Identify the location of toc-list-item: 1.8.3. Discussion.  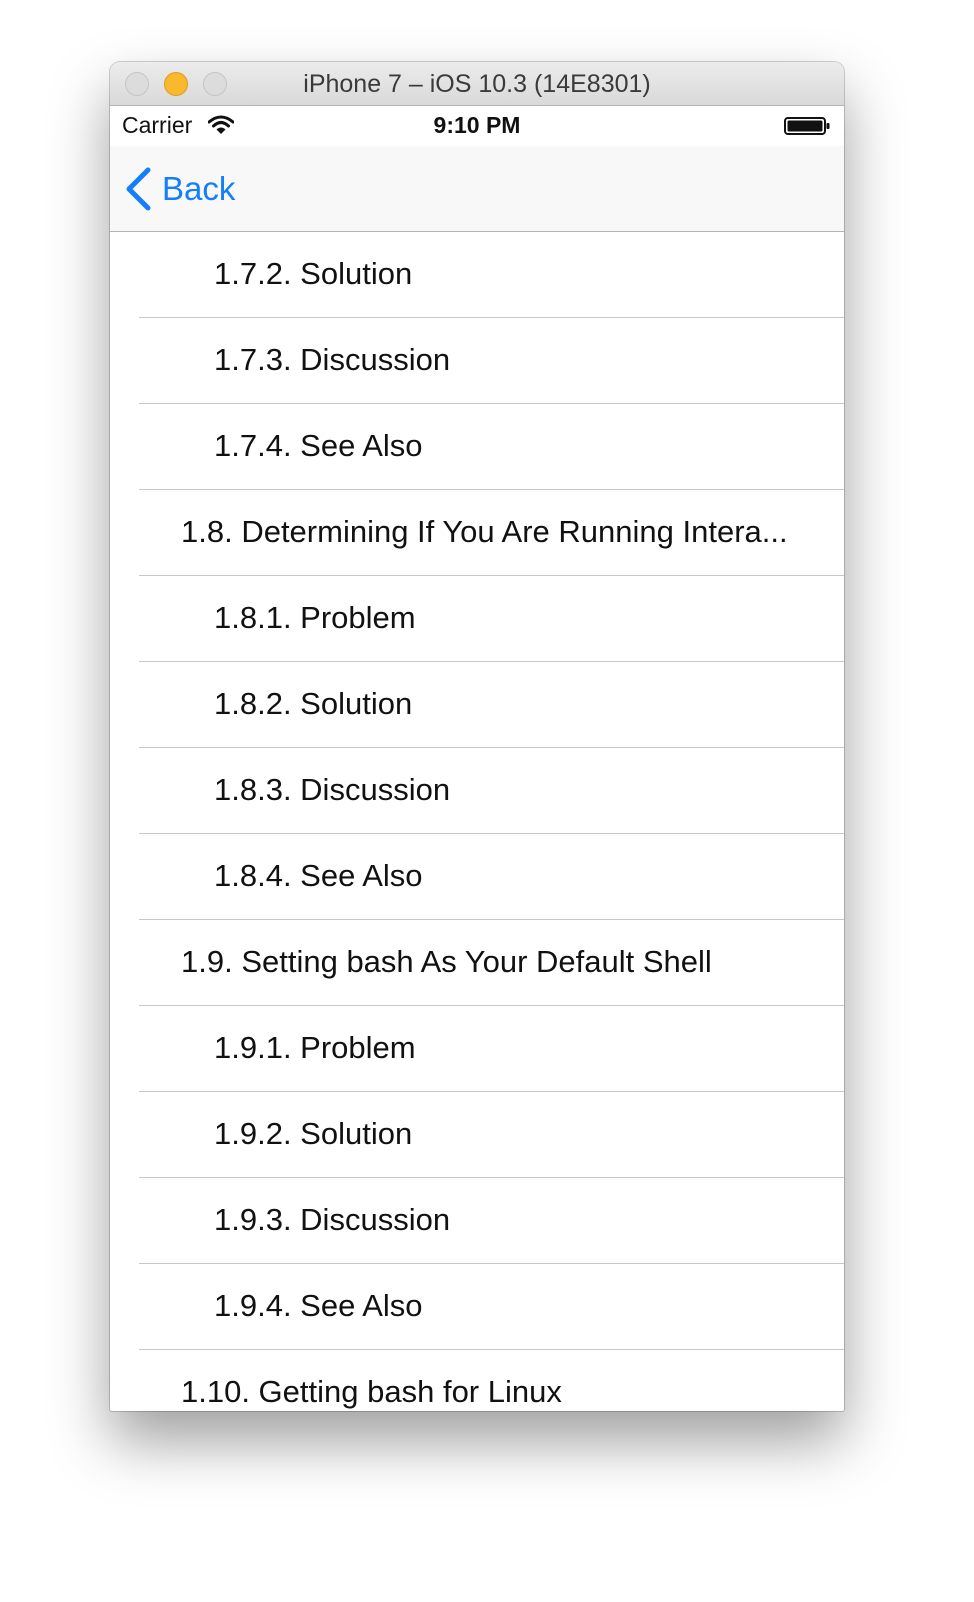
(477, 791).